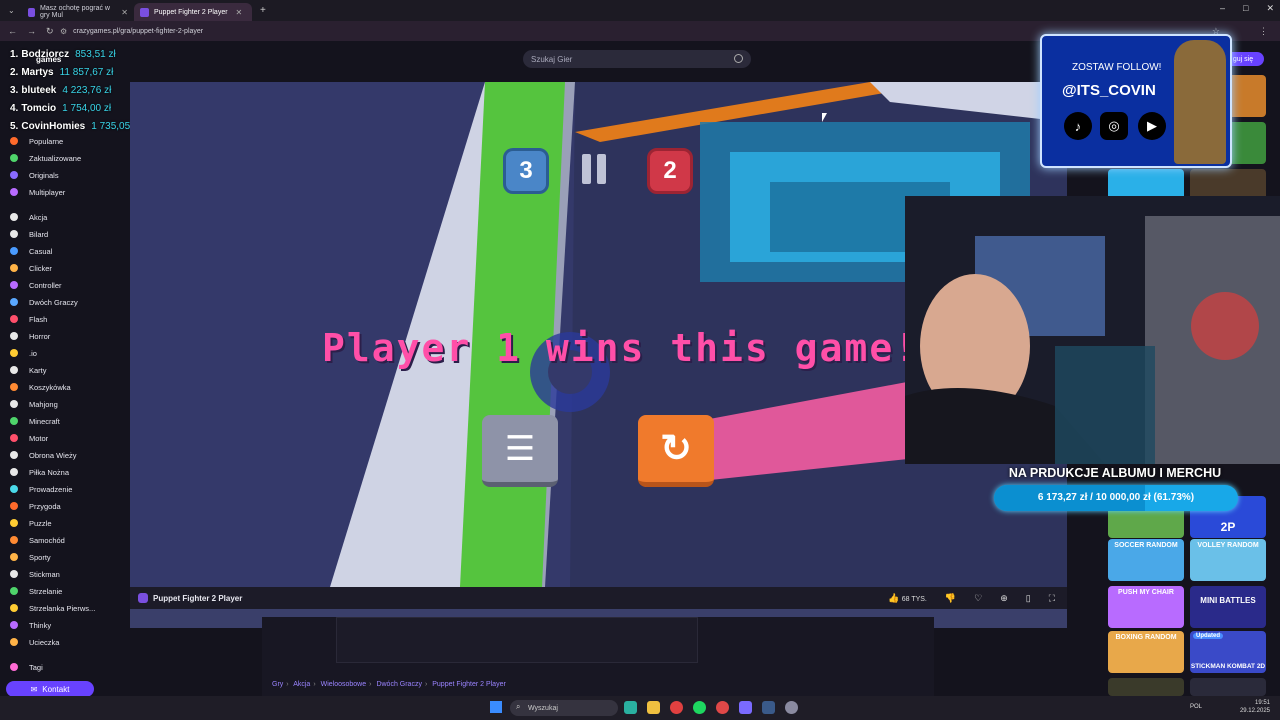  Describe the element at coordinates (564, 708) in the screenshot. I see `taskbar-search-input: ⌕ Wyszukaj` at that location.